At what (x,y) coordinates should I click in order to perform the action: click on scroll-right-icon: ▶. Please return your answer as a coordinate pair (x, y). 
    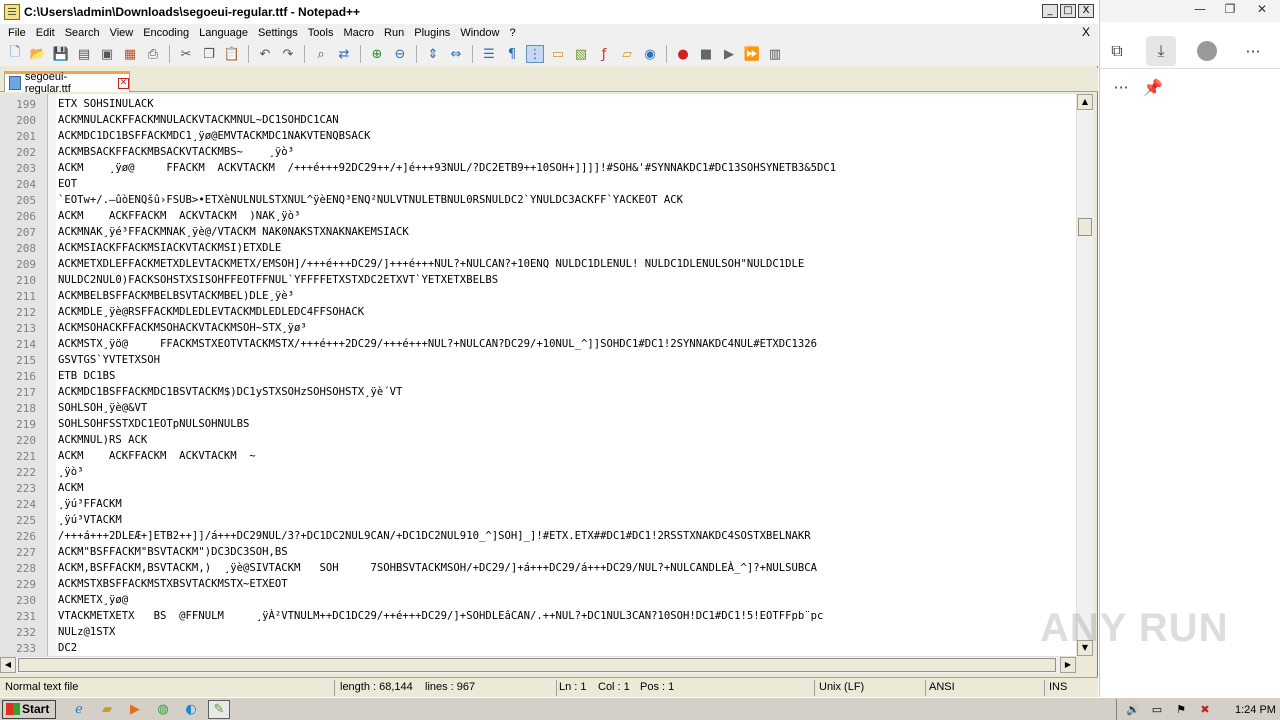
    Looking at the image, I should click on (1068, 665).